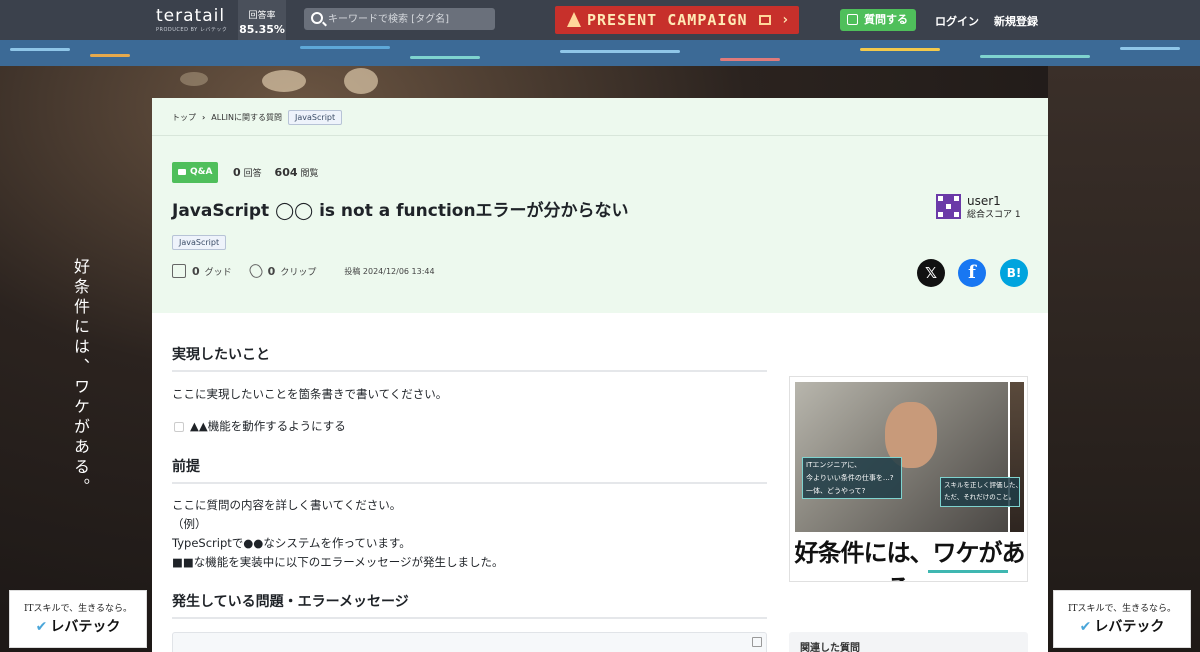 This screenshot has width=1200, height=652. I want to click on decorative-pattern-strip, so click(600, 53).